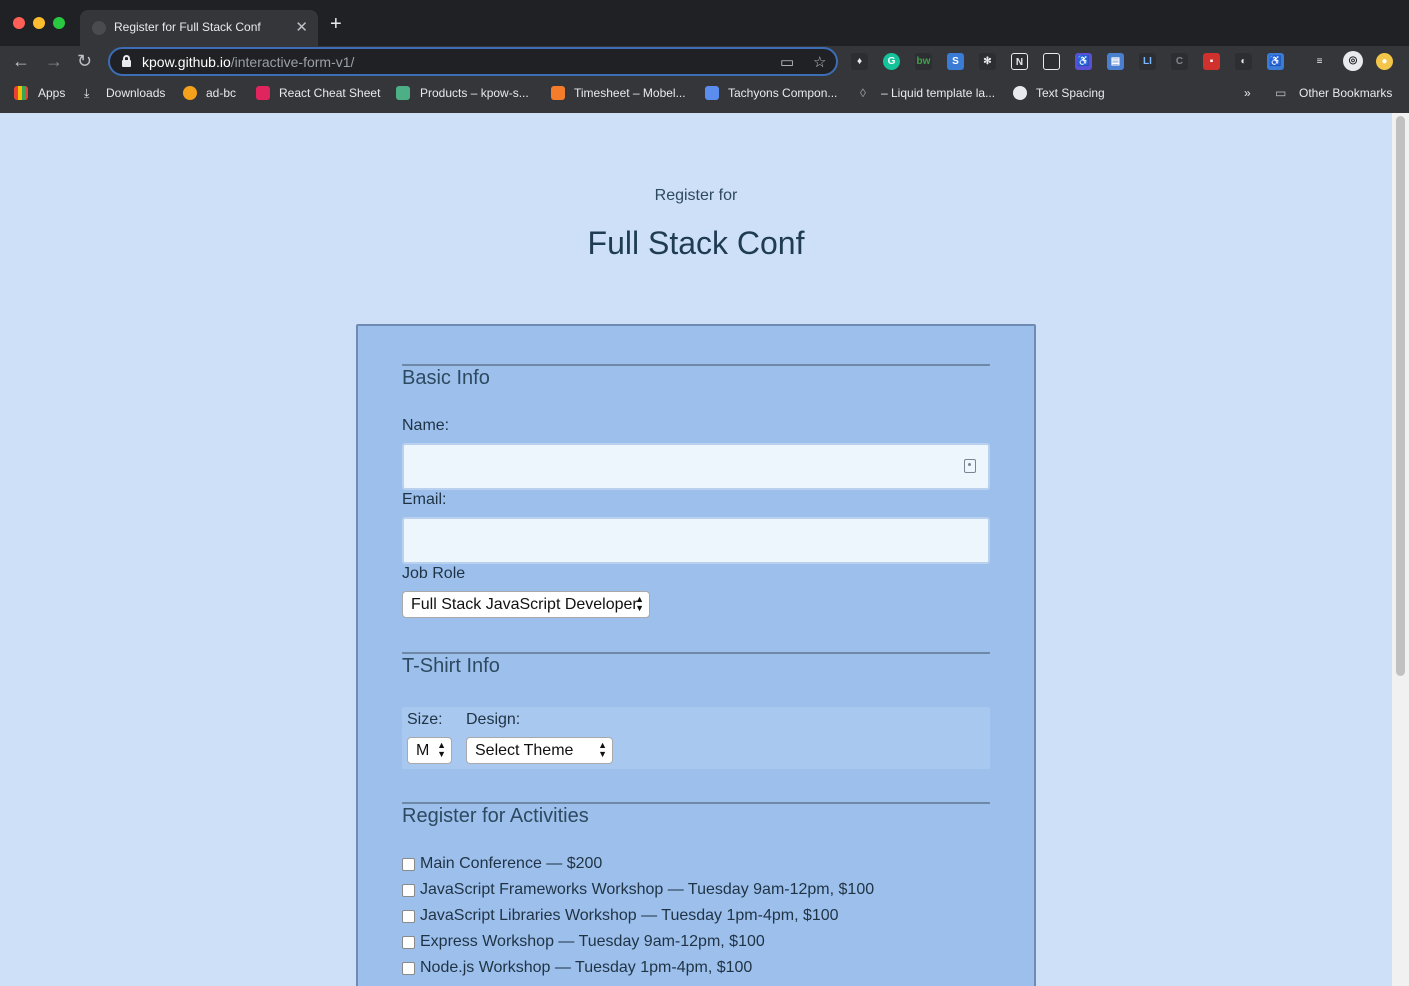 This screenshot has width=1409, height=986. Describe the element at coordinates (301, 27) in the screenshot. I see `close-tab-icon: ✕` at that location.